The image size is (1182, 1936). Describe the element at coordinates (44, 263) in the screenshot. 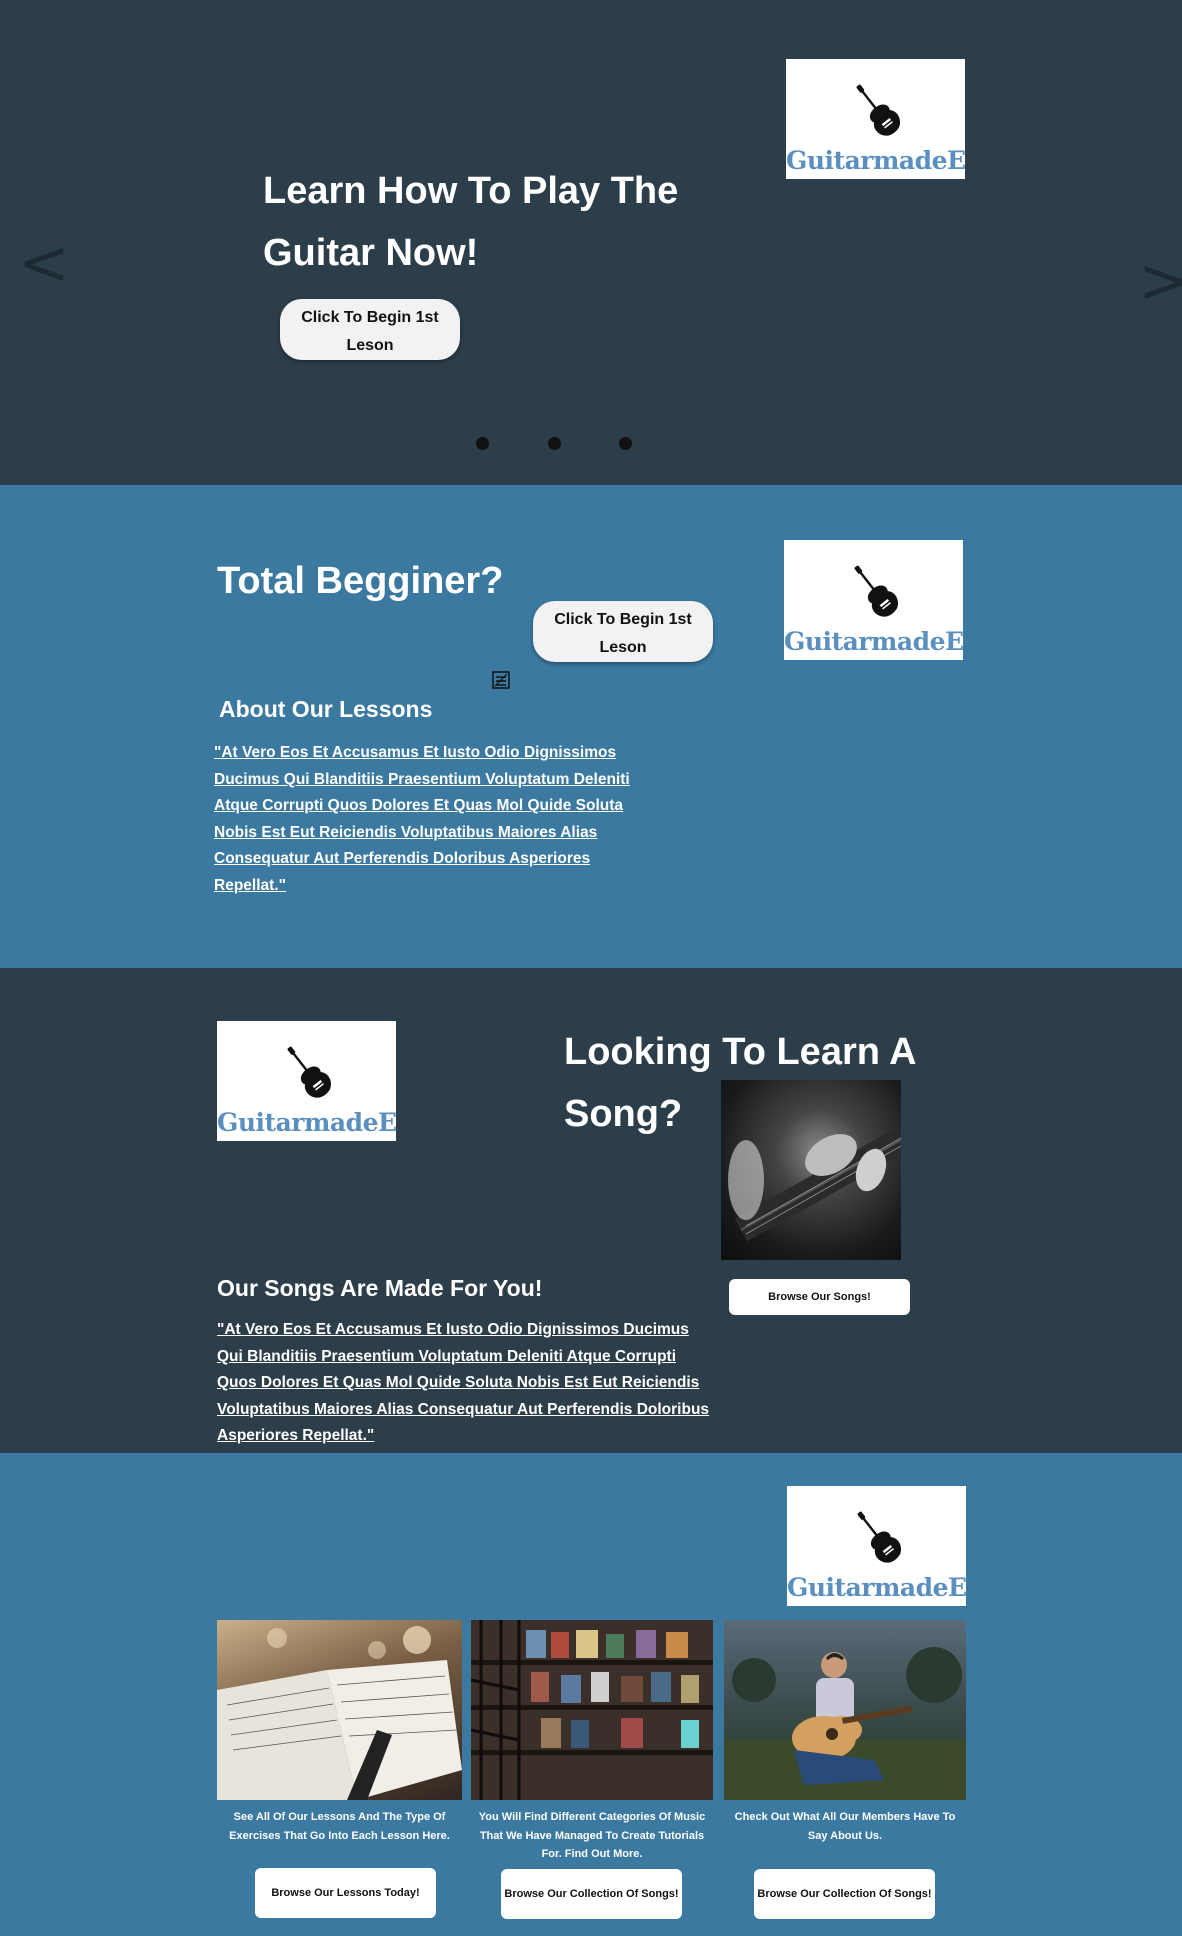

I see `carousel-prev-arrow: <` at that location.